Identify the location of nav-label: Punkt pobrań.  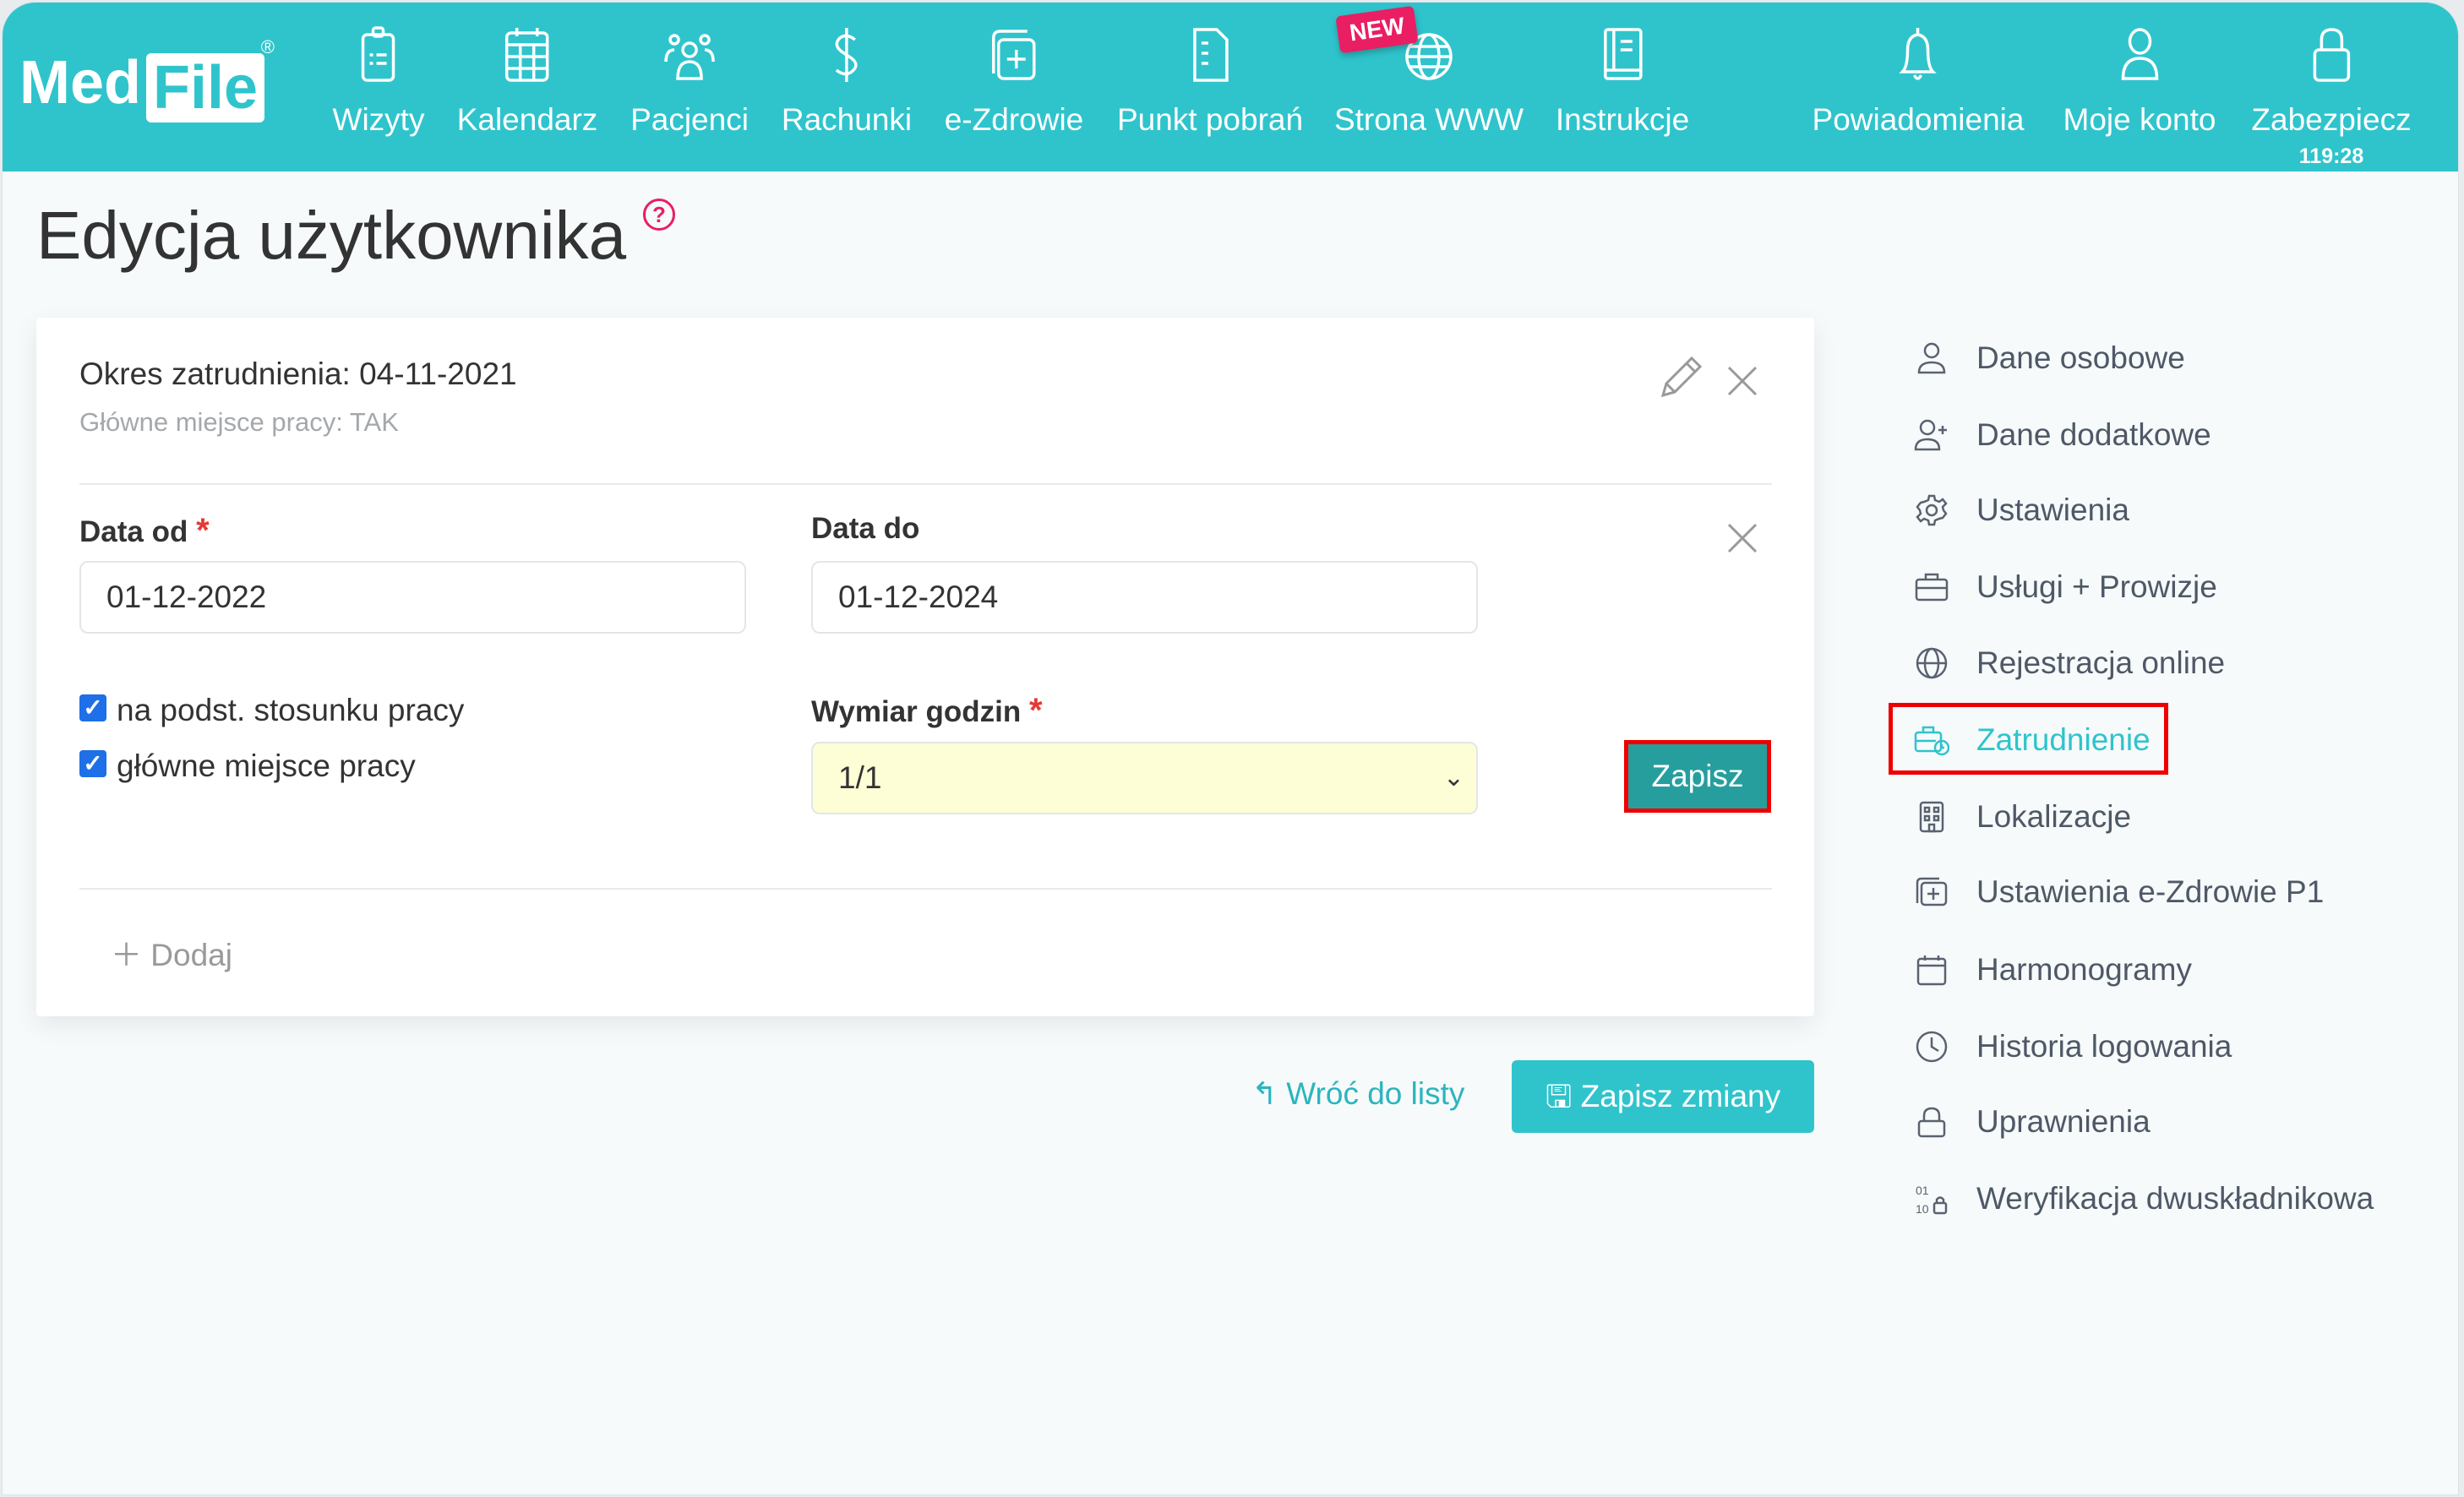
(1210, 119).